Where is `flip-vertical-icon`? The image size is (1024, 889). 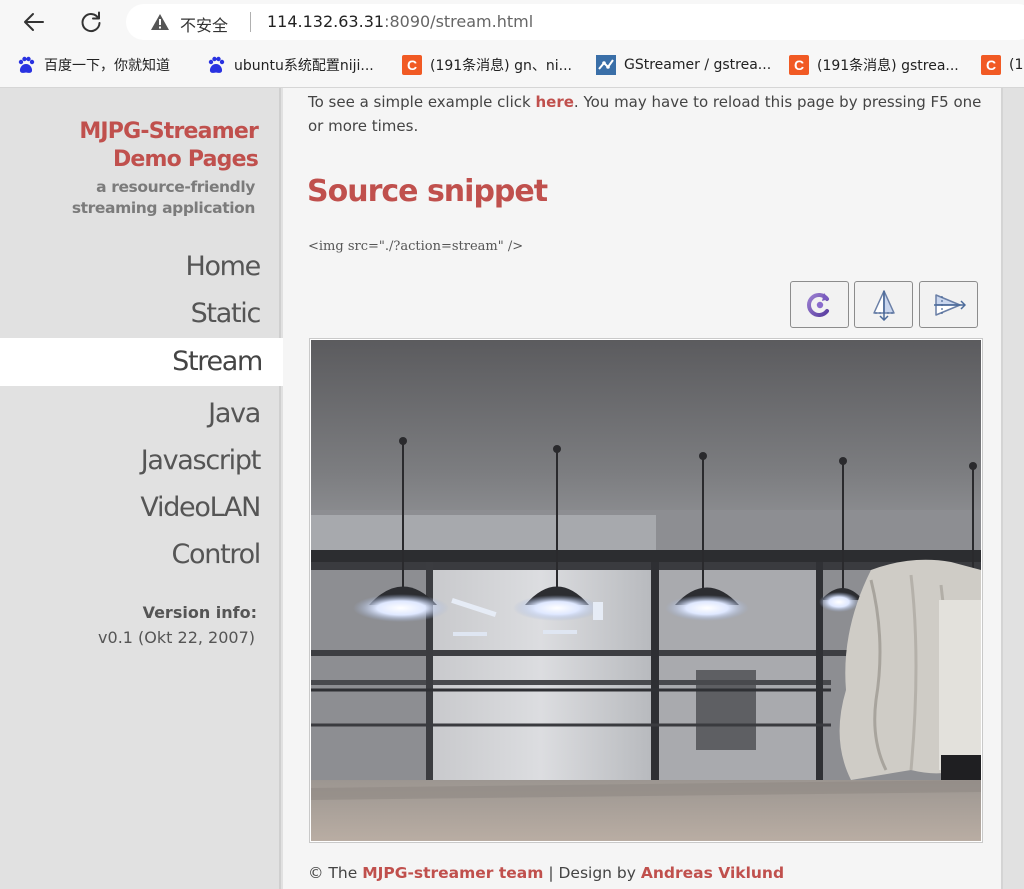 flip-vertical-icon is located at coordinates (883, 305).